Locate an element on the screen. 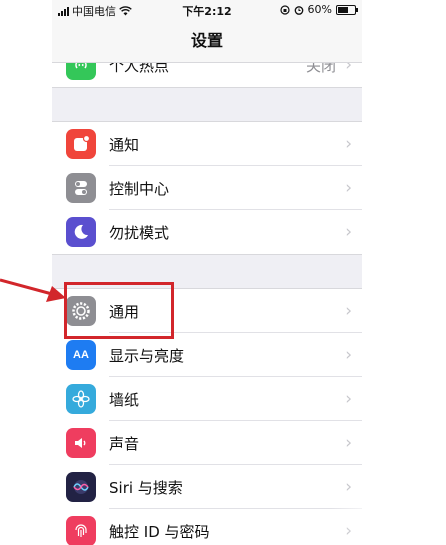 This screenshot has height=545, width=446. sound-icon is located at coordinates (81, 443).